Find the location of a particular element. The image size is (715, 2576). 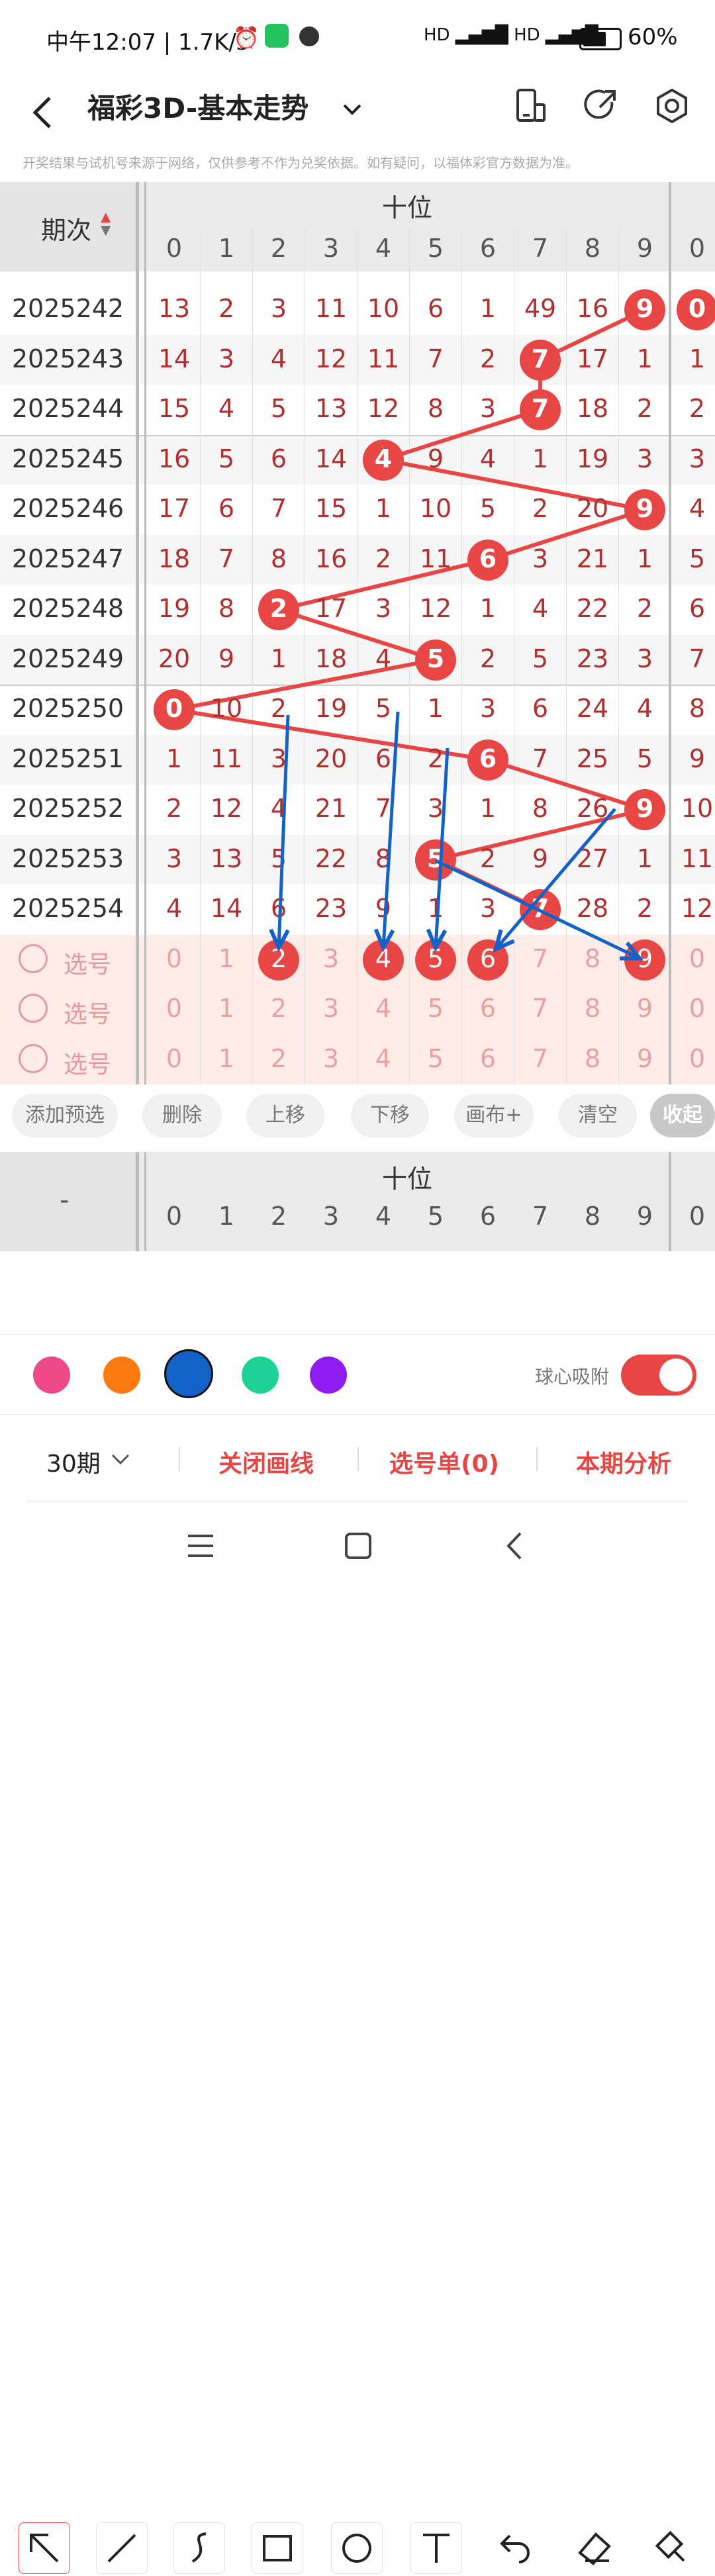

add-preselect-button: 添加预选 is located at coordinates (65, 1115).